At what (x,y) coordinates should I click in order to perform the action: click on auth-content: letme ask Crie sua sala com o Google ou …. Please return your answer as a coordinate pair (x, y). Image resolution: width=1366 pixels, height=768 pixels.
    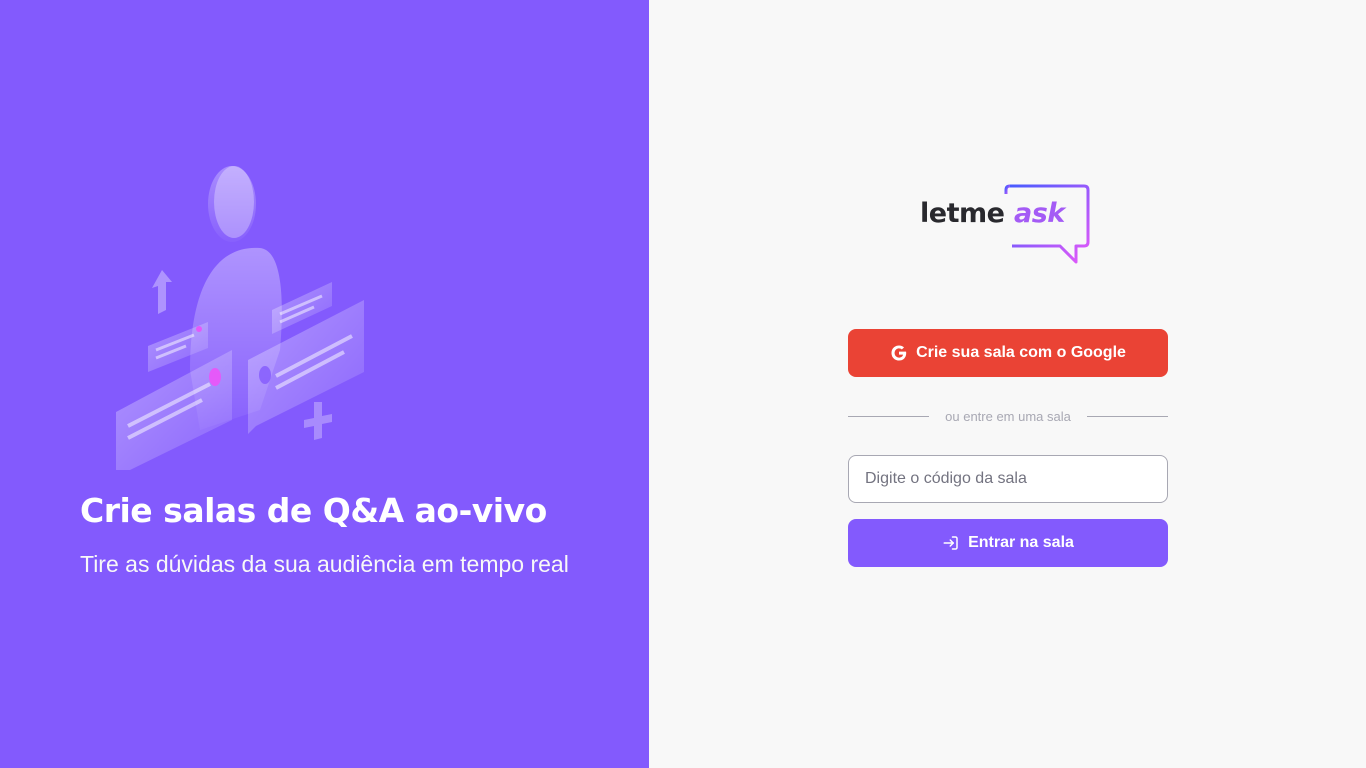
    Looking at the image, I should click on (1008, 375).